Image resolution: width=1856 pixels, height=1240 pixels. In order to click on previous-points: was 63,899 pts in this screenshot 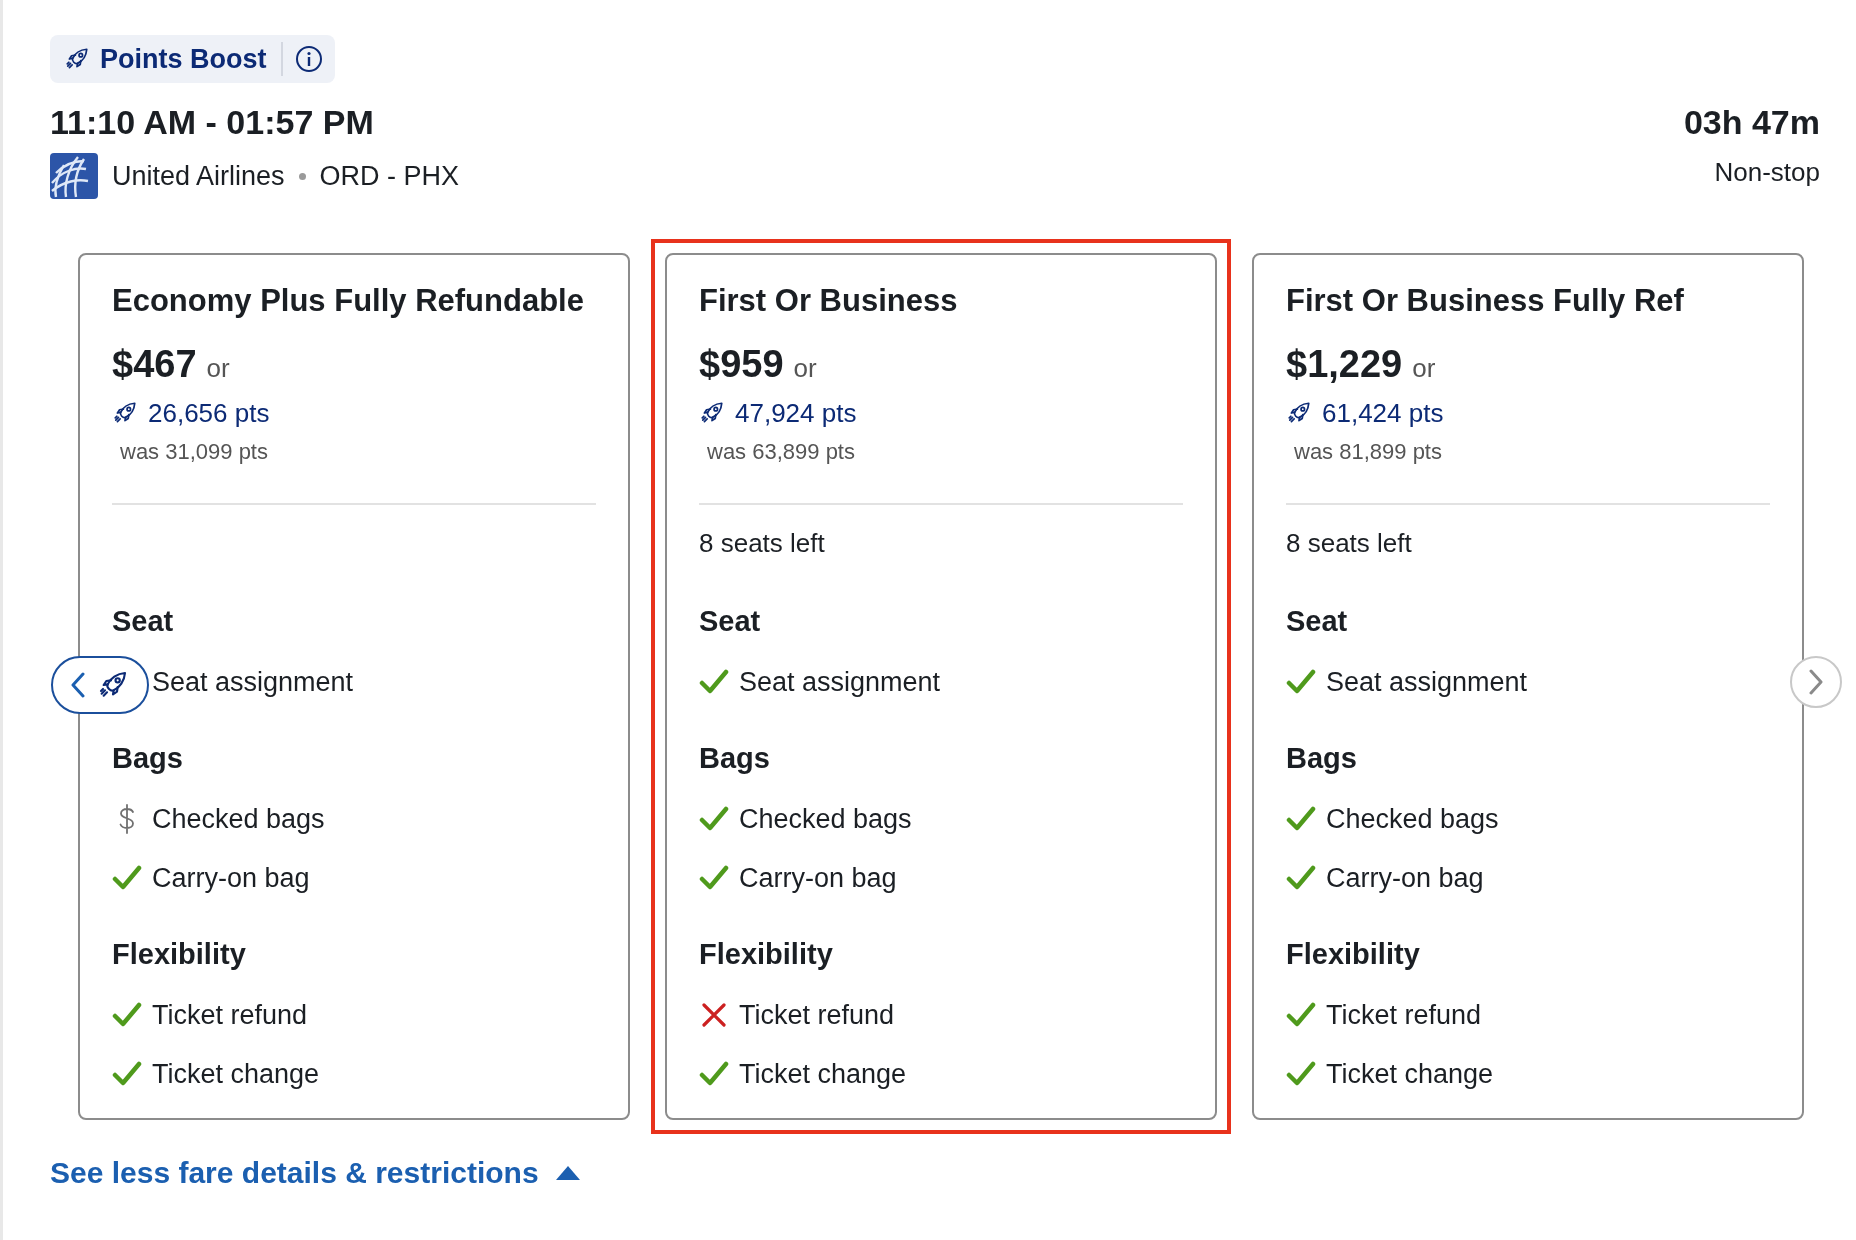, I will do `click(781, 452)`.